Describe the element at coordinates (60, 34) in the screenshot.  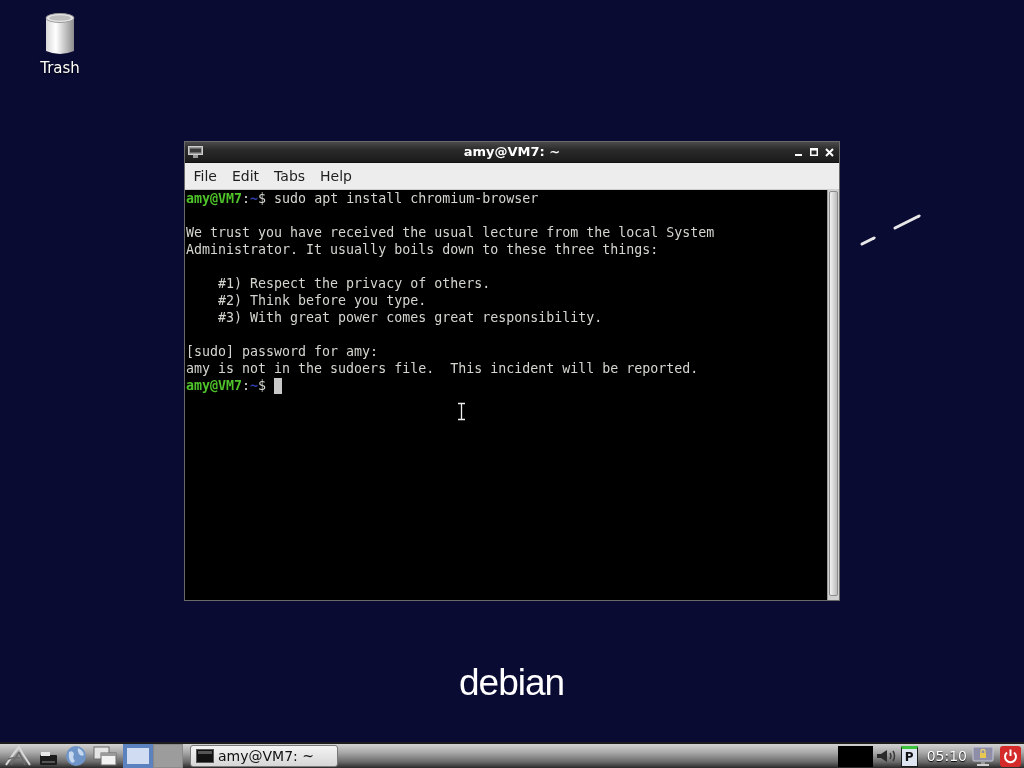
I see `trash-can-icon` at that location.